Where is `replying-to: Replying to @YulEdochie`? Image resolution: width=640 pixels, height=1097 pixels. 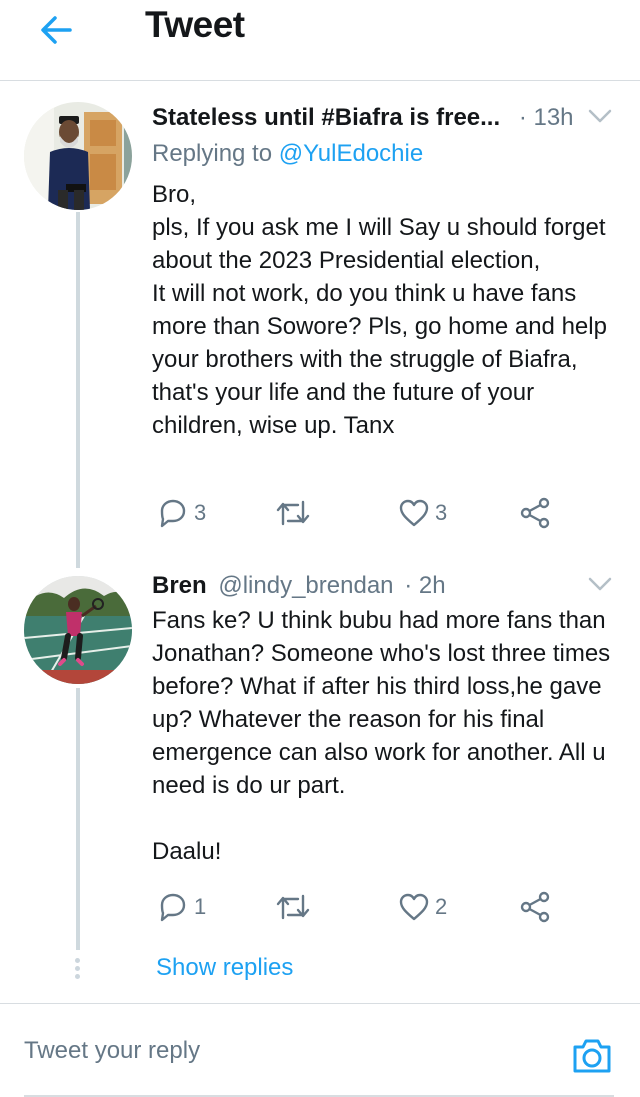 replying-to: Replying to @YulEdochie is located at coordinates (287, 154).